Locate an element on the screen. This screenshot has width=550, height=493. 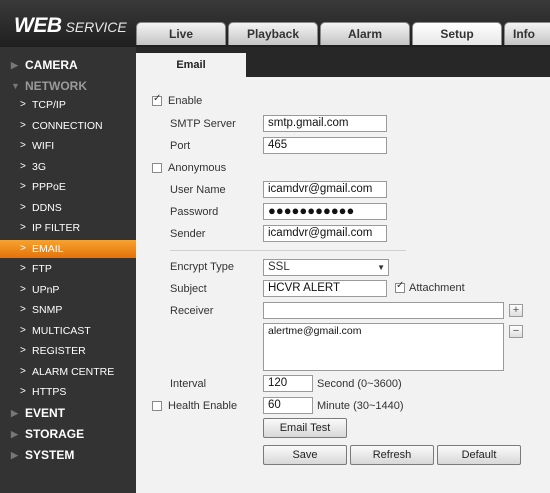
interval-unit: Second (0~3600) is located at coordinates (359, 384).